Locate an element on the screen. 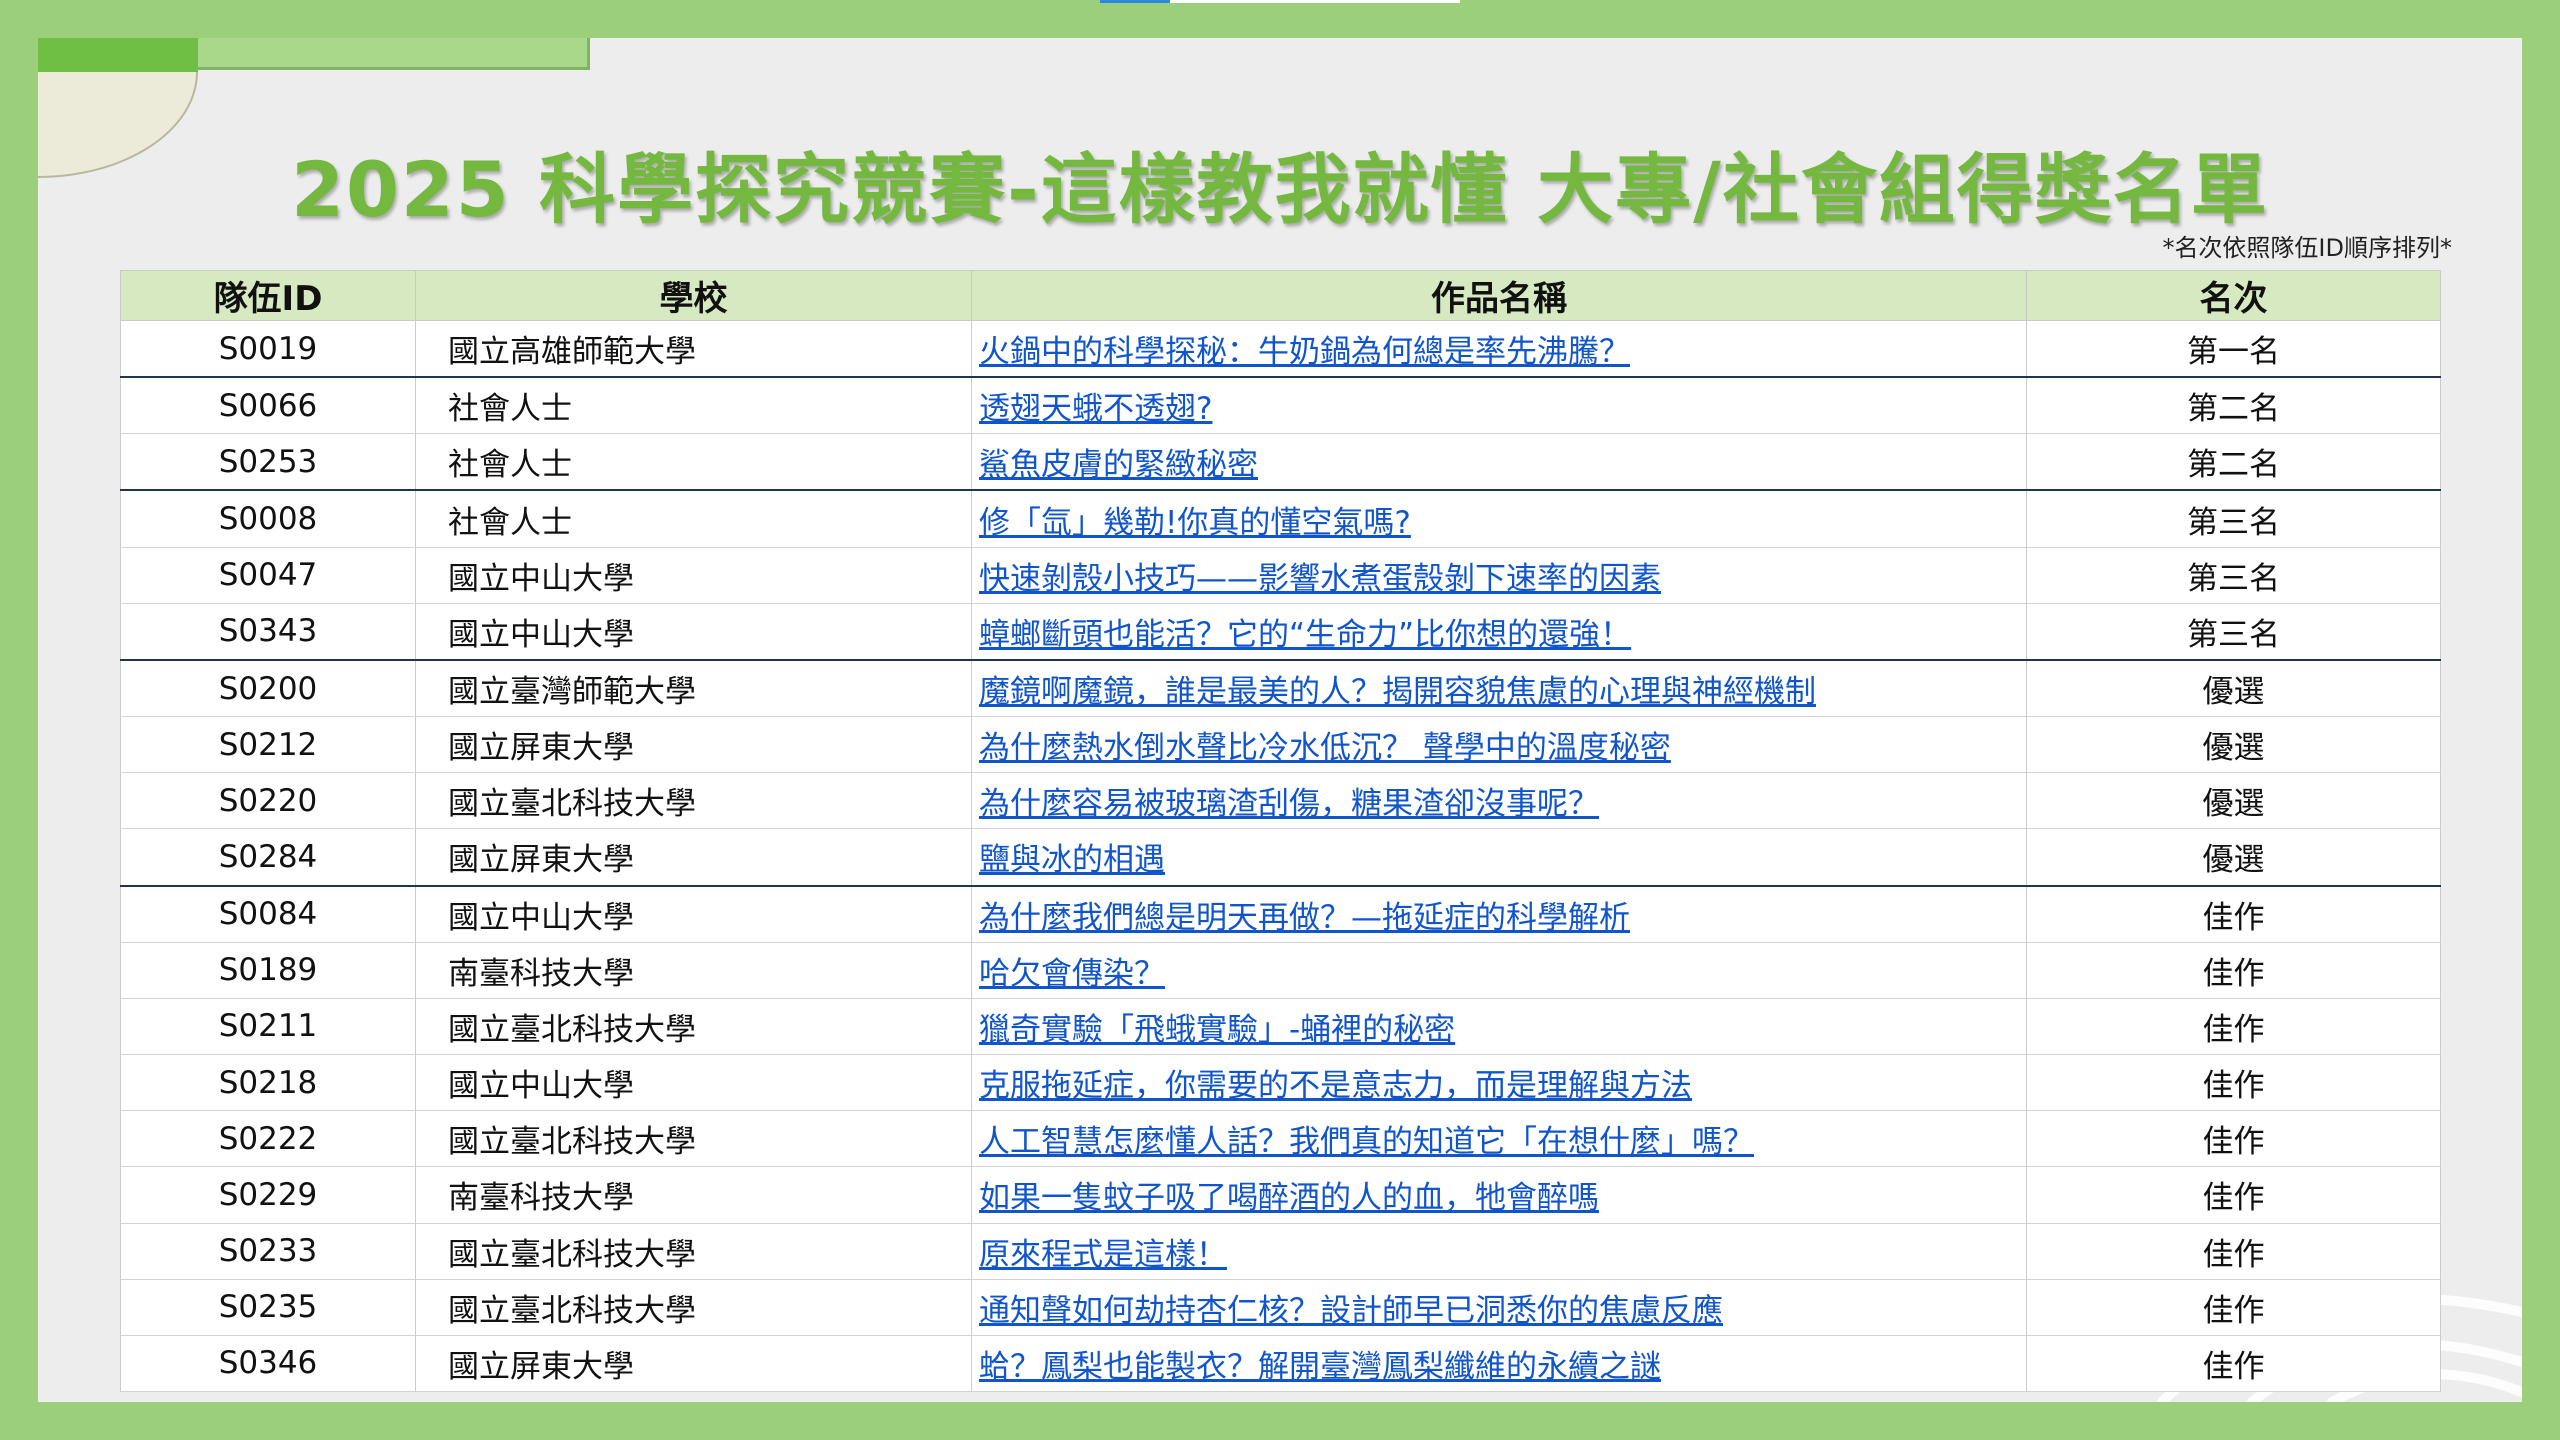 Image resolution: width=2560 pixels, height=1440 pixels. table-header-row: 隊伍ID 學校 作品名稱 名次 is located at coordinates (1280, 295).